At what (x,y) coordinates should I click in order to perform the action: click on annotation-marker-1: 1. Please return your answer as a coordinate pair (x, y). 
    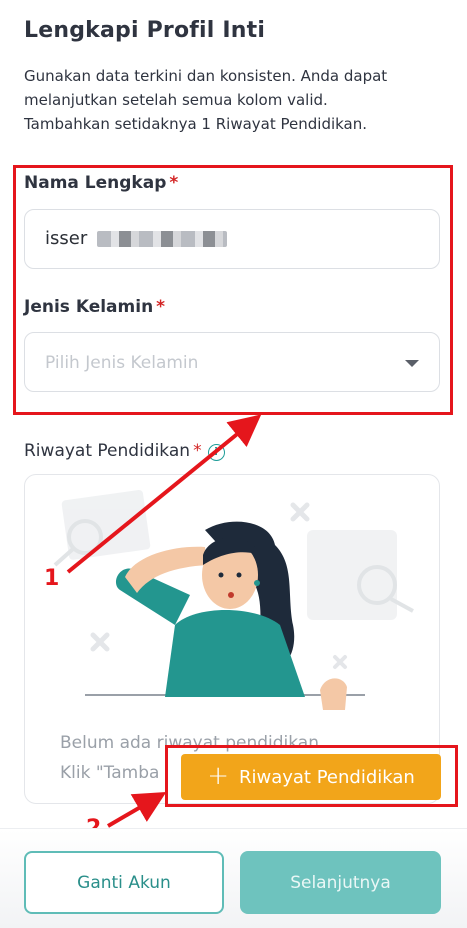
    Looking at the image, I should click on (52, 578).